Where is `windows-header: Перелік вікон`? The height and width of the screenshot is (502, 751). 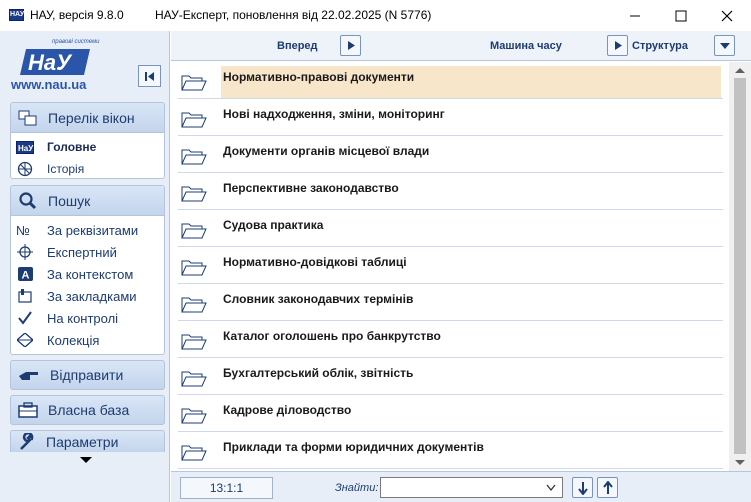
windows-header: Перелік вікон is located at coordinates (87, 118).